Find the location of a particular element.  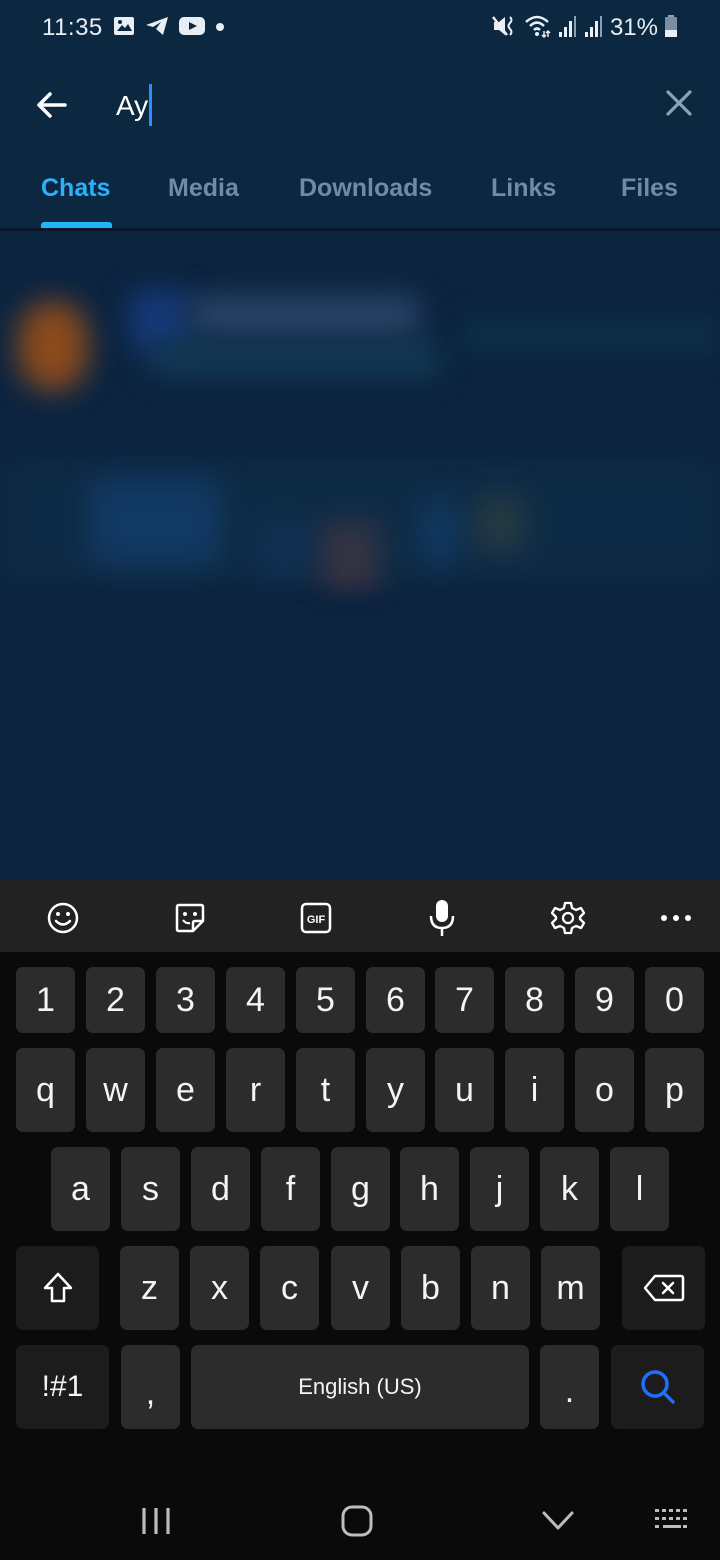

key-e: e is located at coordinates (185, 1090).